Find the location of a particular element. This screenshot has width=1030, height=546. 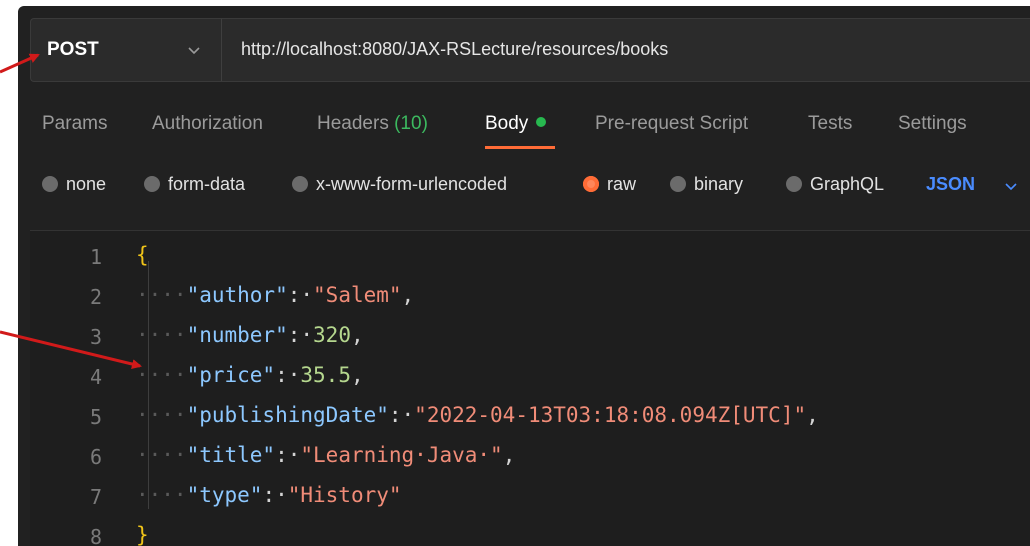

arrow-to-price is located at coordinates (71, 349).